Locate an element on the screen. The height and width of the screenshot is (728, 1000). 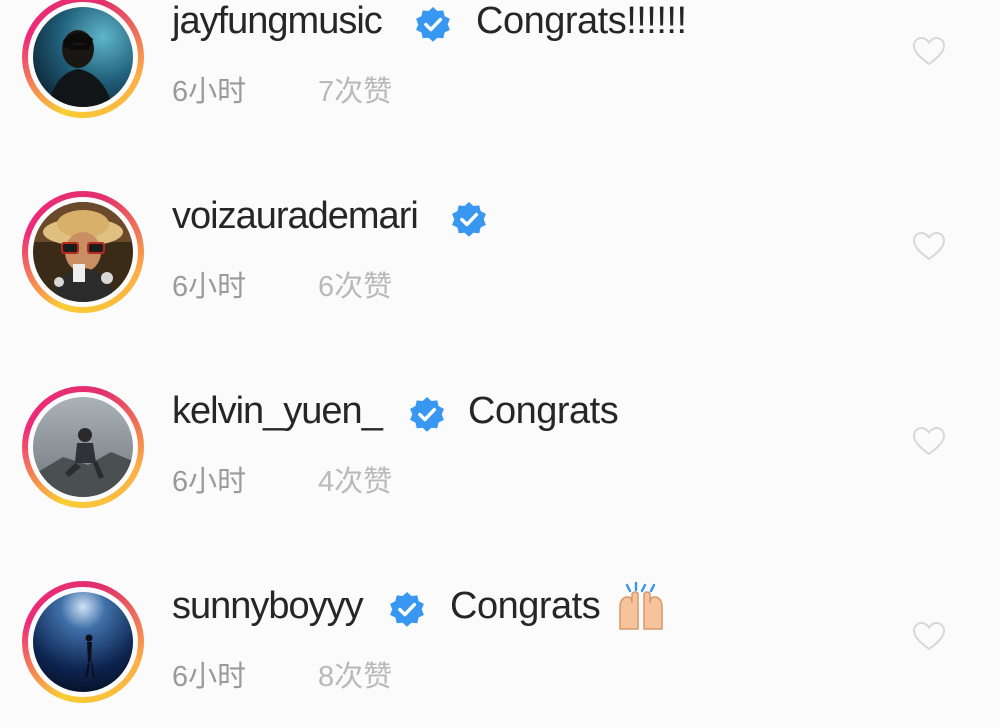
comment-likes: 7次赞 is located at coordinates (355, 89).